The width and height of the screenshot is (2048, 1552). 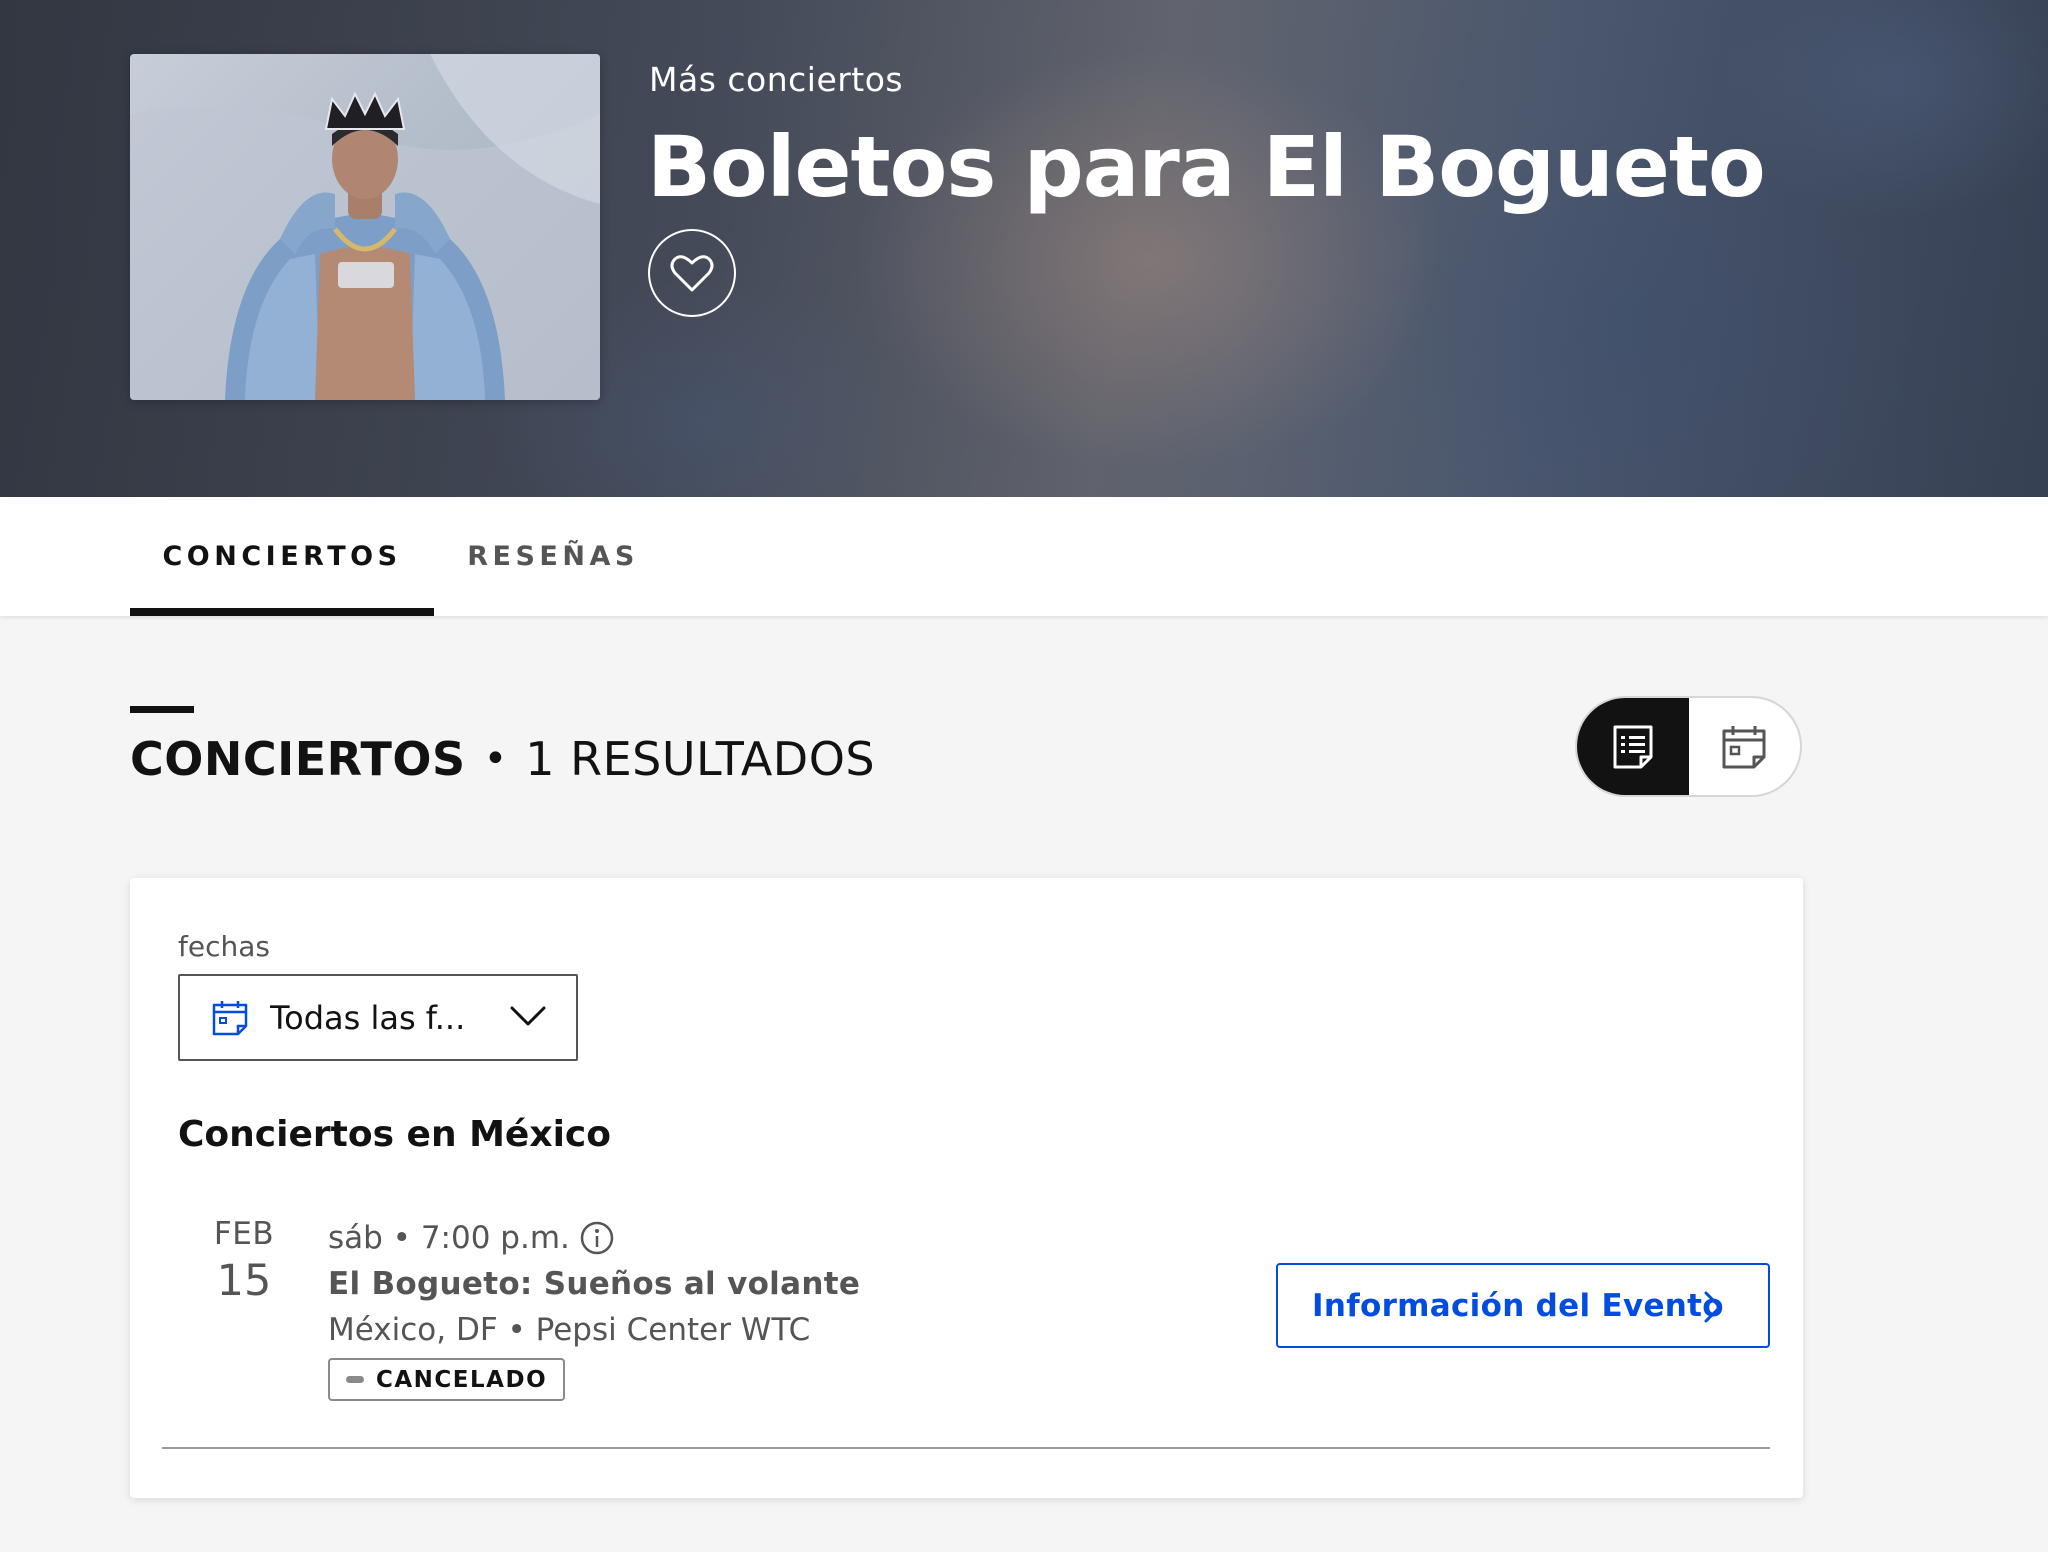 I want to click on list-divider, so click(x=966, y=1448).